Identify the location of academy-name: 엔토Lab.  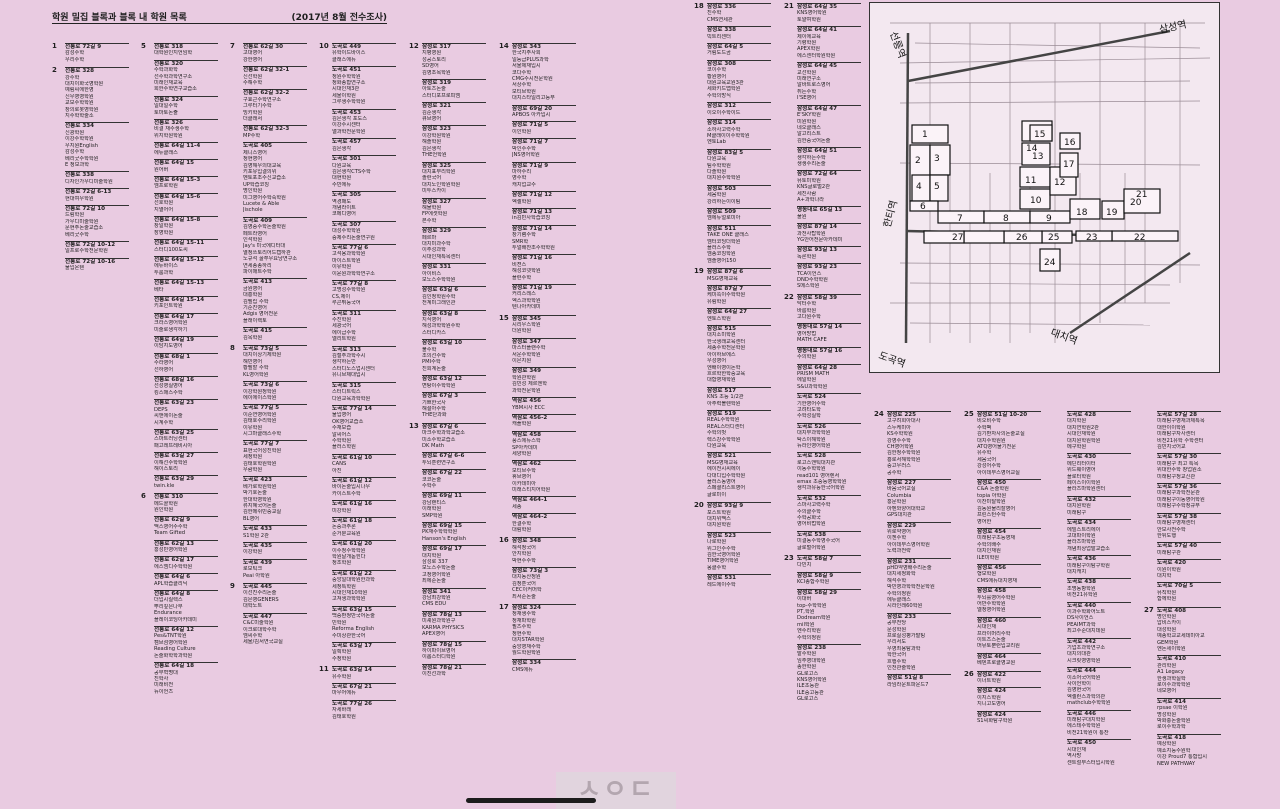
(716, 142).